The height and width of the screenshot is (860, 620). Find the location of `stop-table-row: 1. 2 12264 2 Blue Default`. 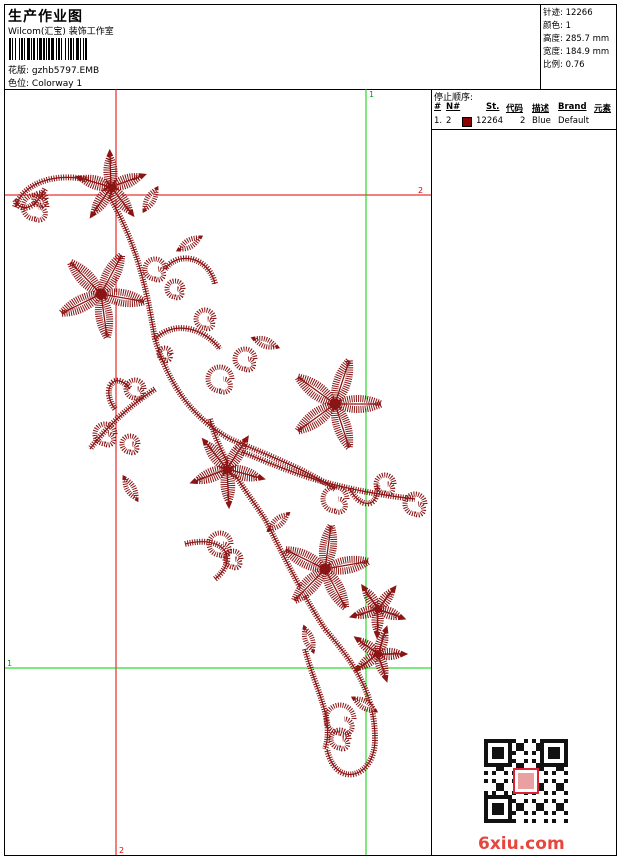

stop-table-row: 1. 2 12264 2 Blue Default is located at coordinates (524, 121).